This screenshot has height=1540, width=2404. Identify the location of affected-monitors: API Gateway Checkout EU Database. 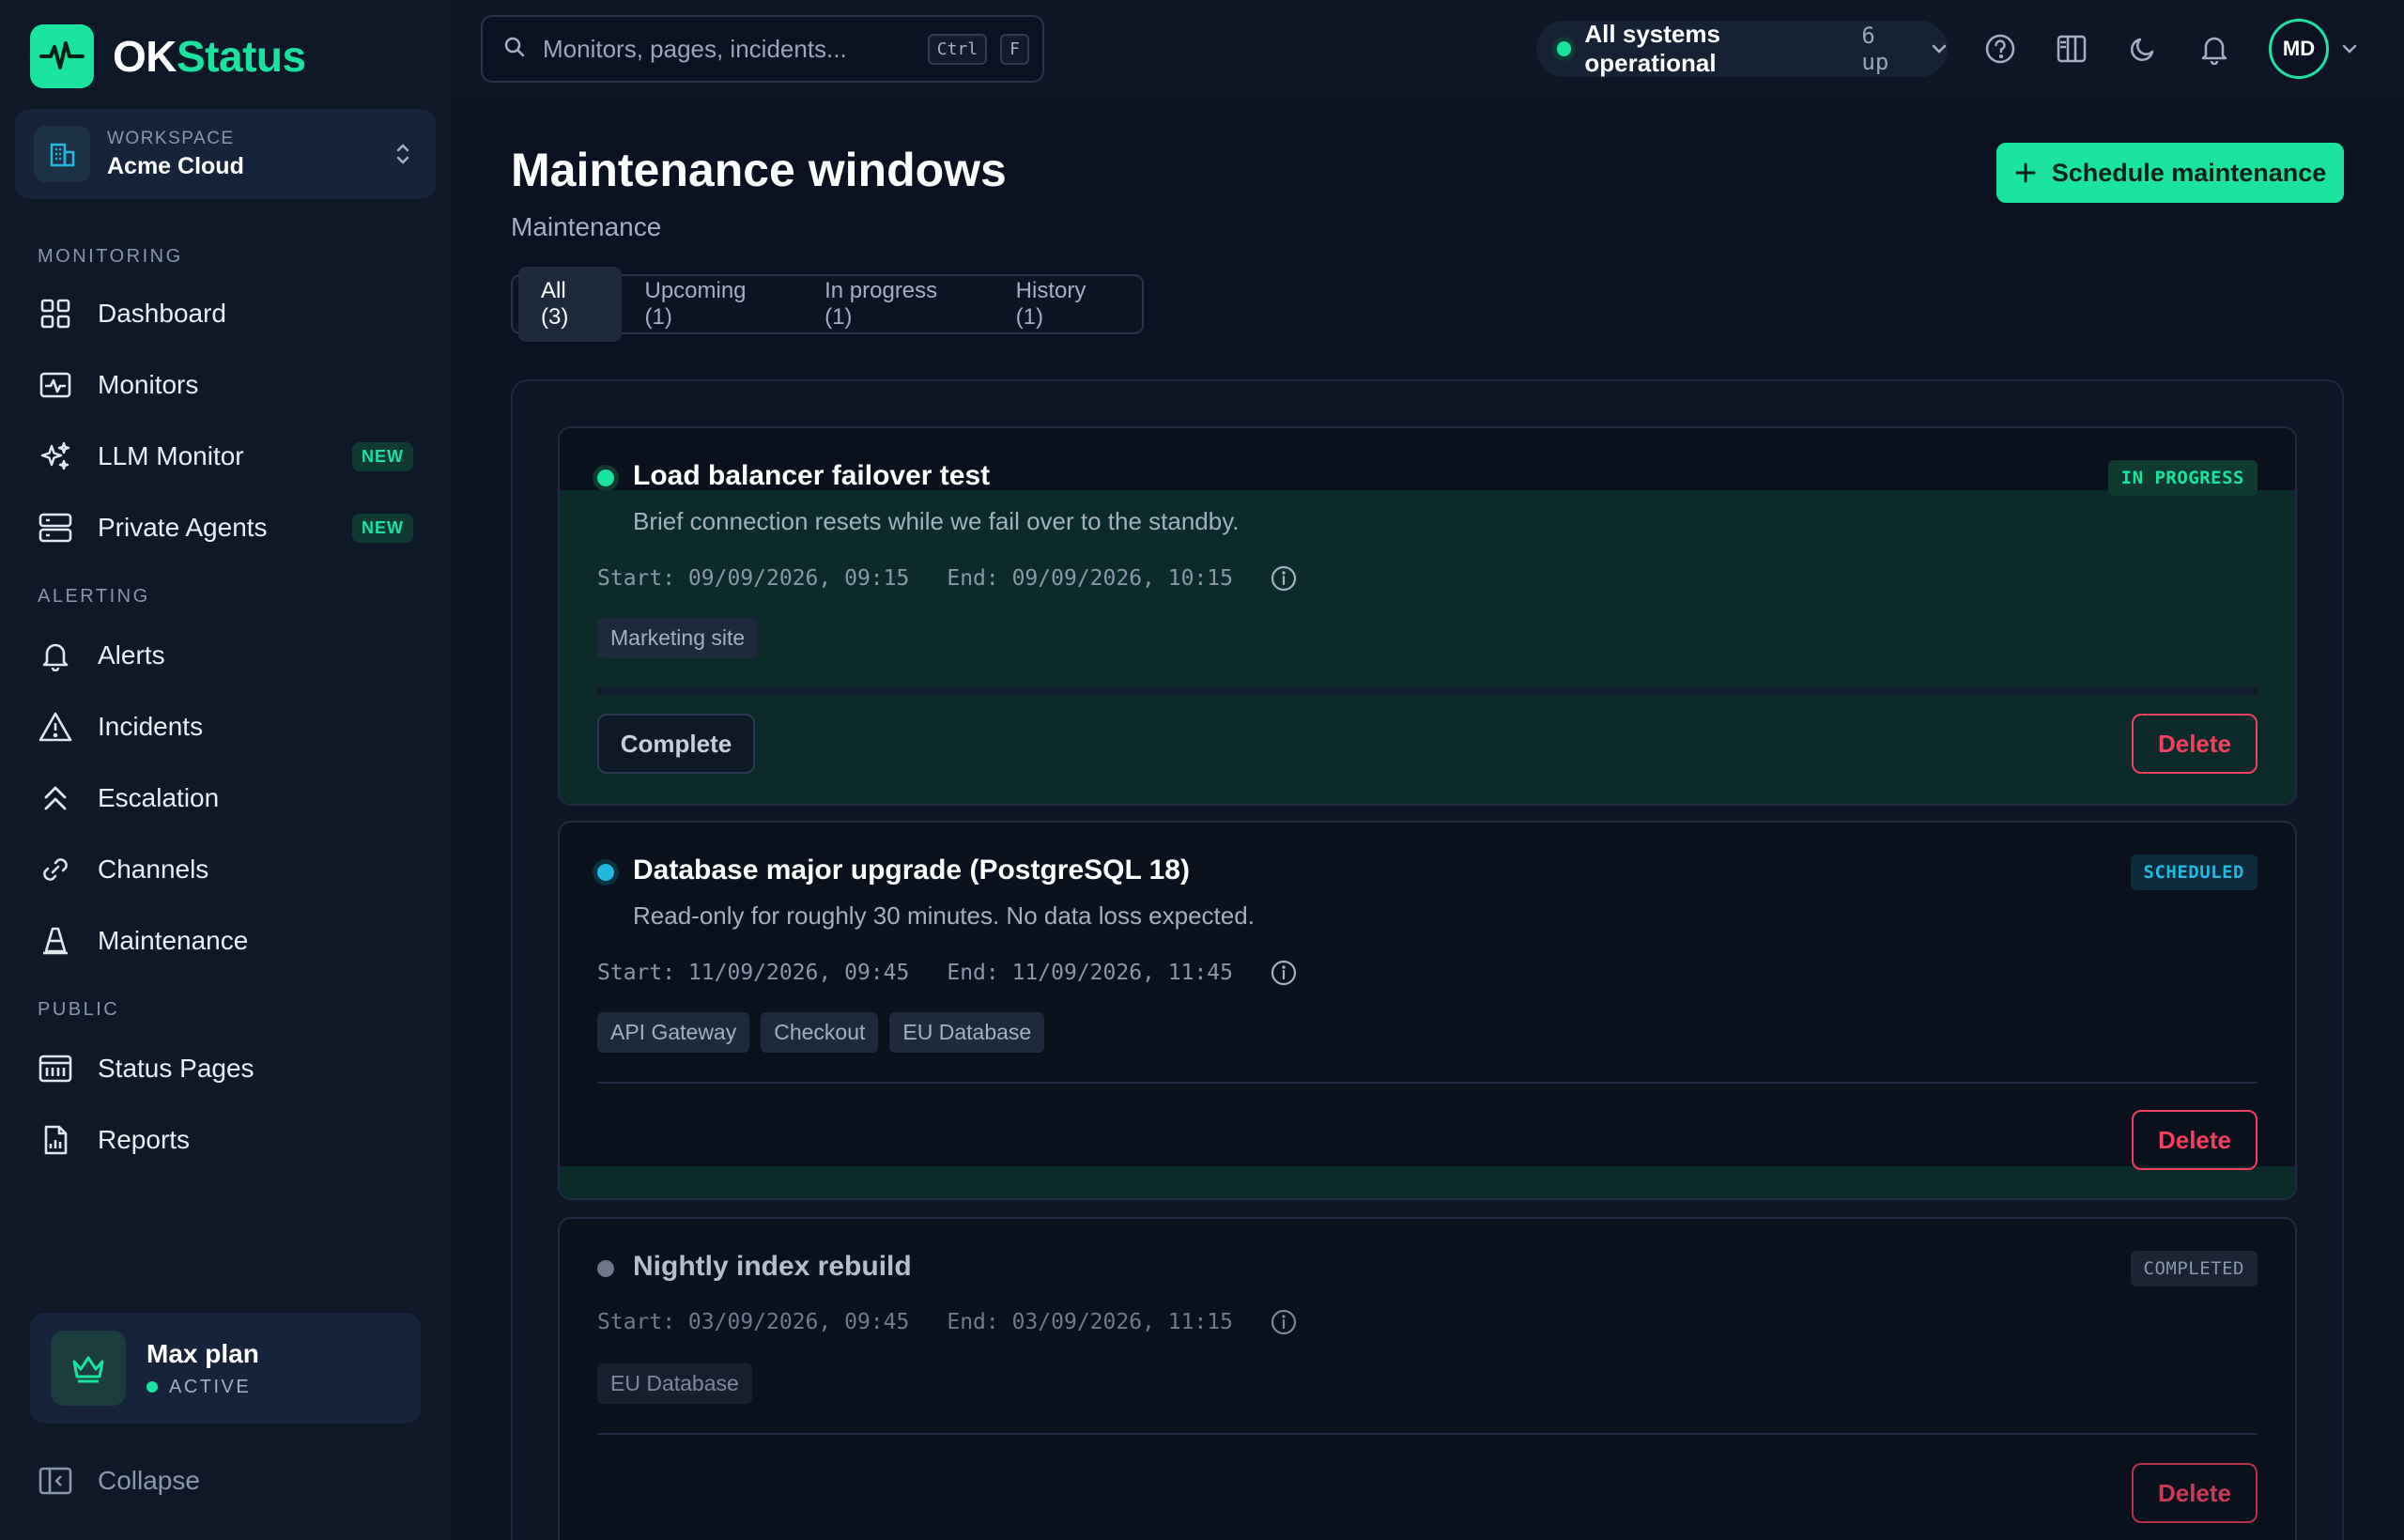
(826, 1032).